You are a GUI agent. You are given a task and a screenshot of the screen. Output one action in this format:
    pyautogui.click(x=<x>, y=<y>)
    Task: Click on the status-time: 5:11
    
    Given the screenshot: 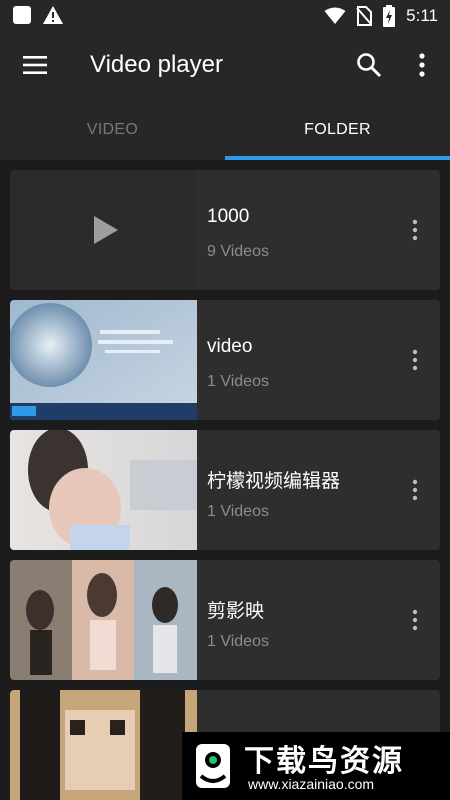 What is the action you would take?
    pyautogui.click(x=422, y=15)
    